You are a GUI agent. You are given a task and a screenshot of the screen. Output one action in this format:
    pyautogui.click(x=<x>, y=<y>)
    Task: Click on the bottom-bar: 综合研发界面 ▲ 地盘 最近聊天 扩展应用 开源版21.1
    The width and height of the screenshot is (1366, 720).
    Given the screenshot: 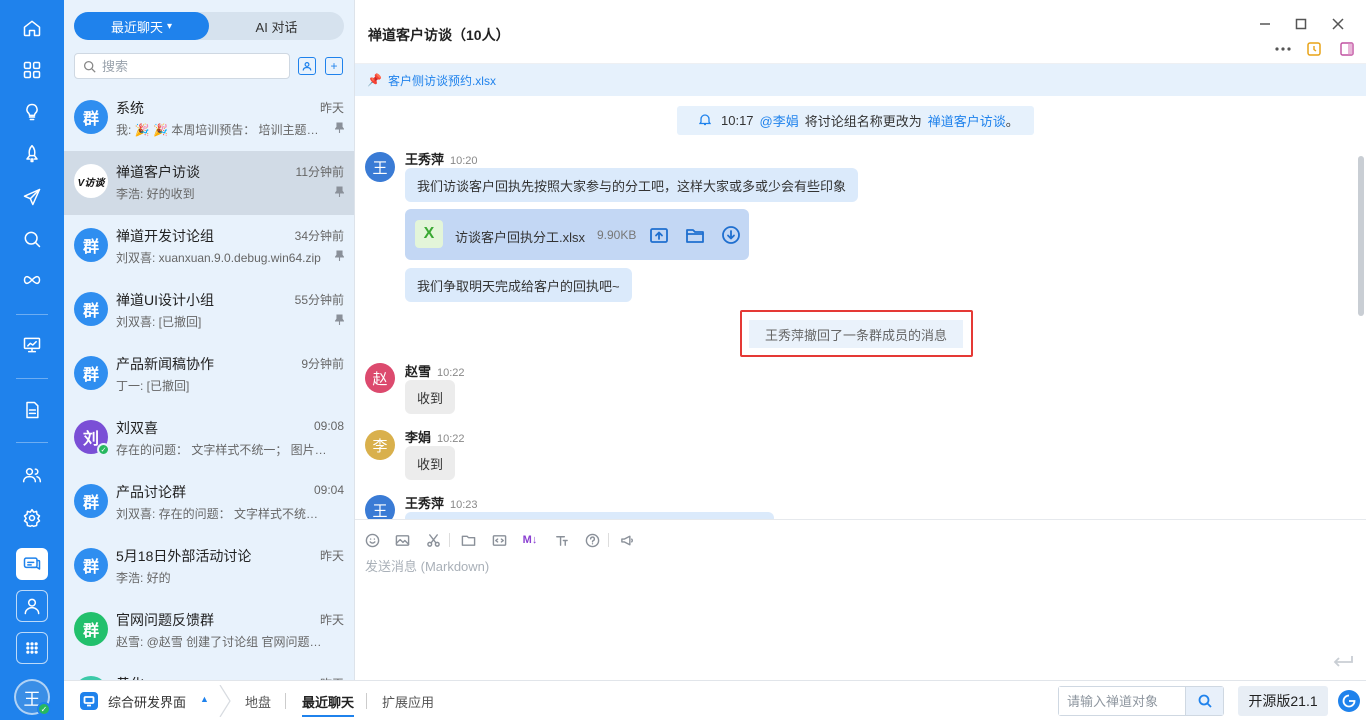 What is the action you would take?
    pyautogui.click(x=715, y=700)
    